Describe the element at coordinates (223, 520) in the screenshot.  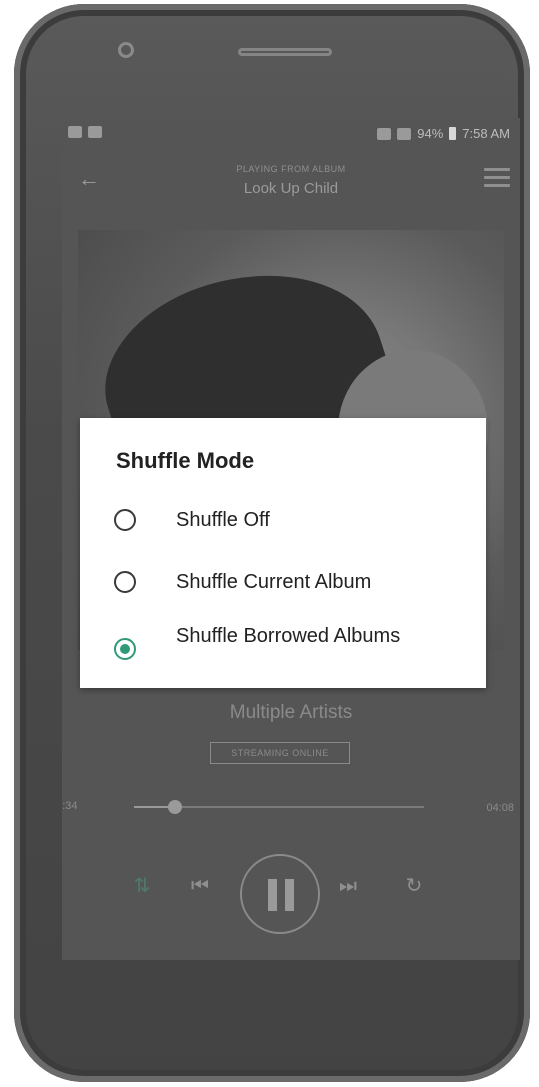
I see `option-label: Shuffle Off` at that location.